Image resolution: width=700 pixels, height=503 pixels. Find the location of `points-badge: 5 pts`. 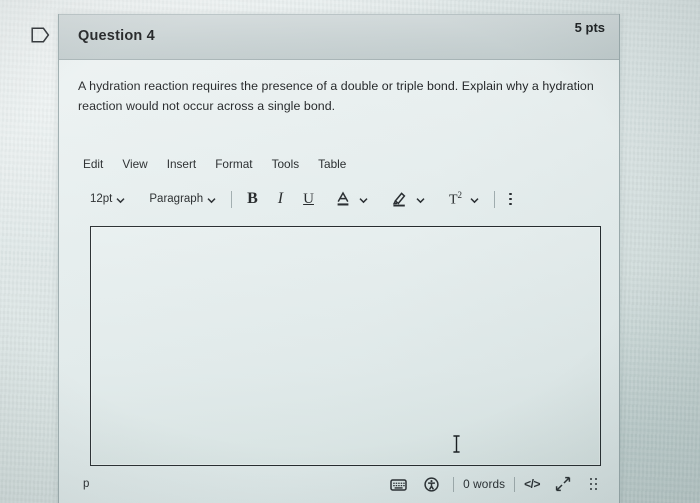

points-badge: 5 pts is located at coordinates (589, 27).